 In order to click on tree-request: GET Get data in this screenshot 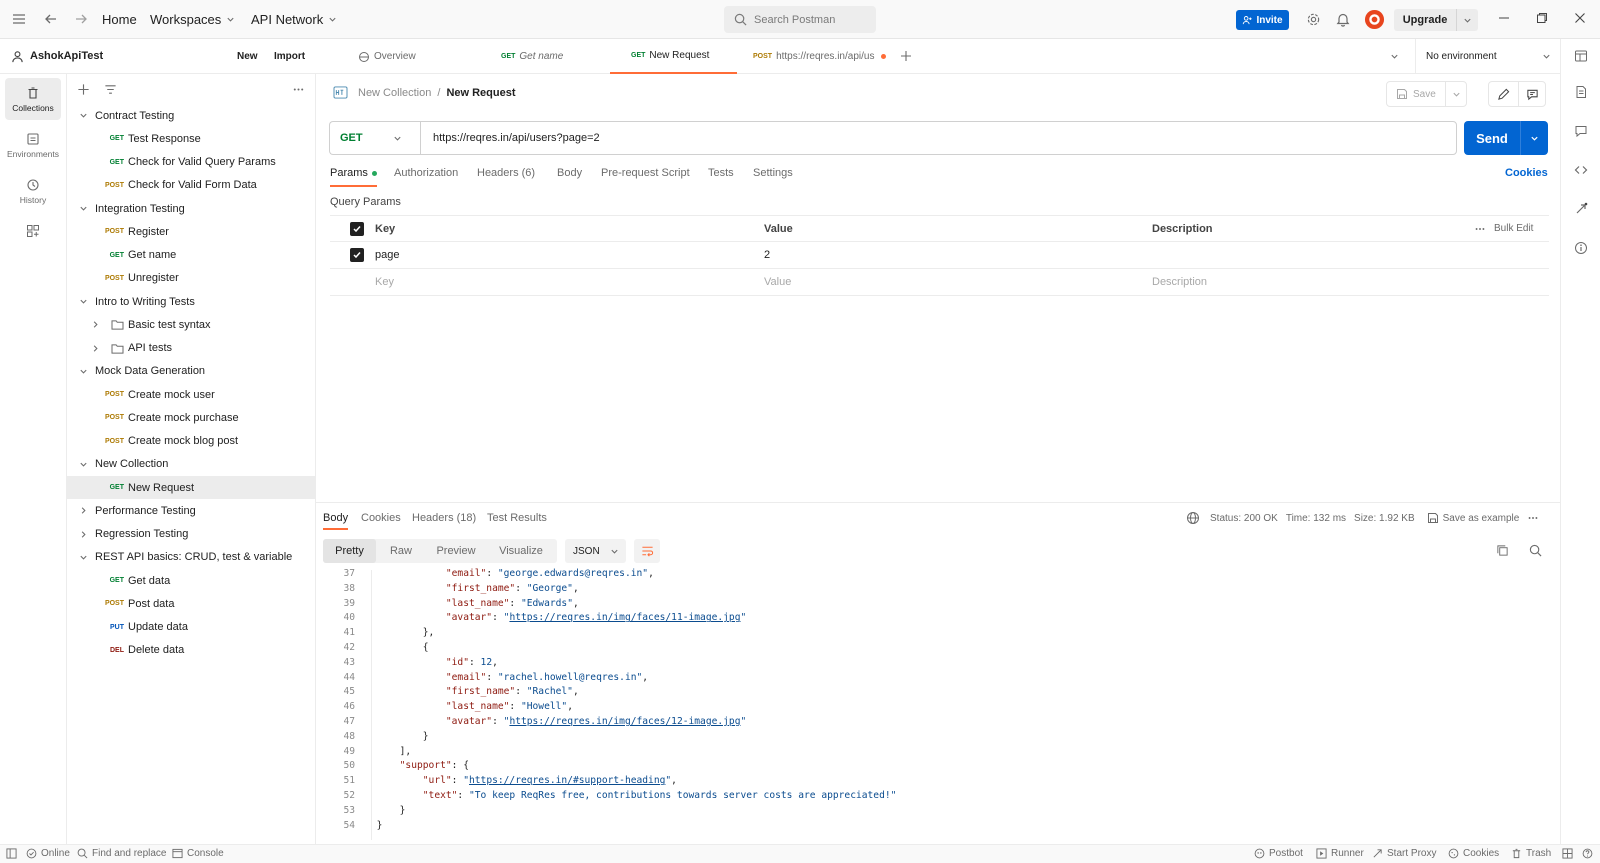, I will do `click(191, 580)`.